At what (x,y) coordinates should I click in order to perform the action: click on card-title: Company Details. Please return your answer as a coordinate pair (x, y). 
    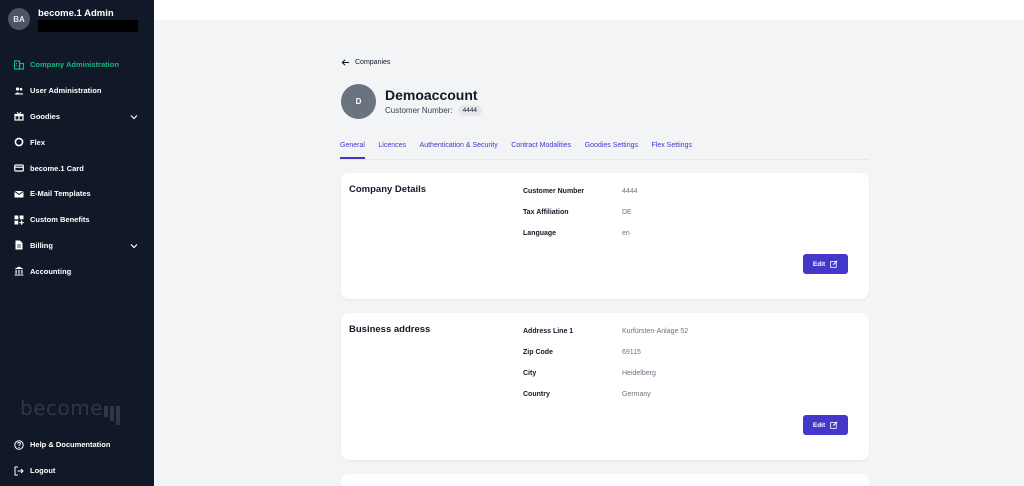
    Looking at the image, I should click on (388, 189).